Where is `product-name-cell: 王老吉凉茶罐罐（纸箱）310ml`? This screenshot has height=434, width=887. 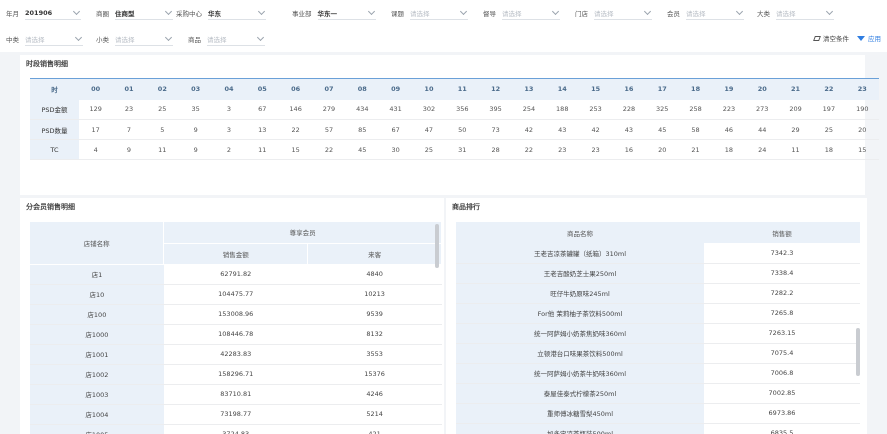 product-name-cell: 王老吉凉茶罐罐（纸箱）310ml is located at coordinates (580, 253).